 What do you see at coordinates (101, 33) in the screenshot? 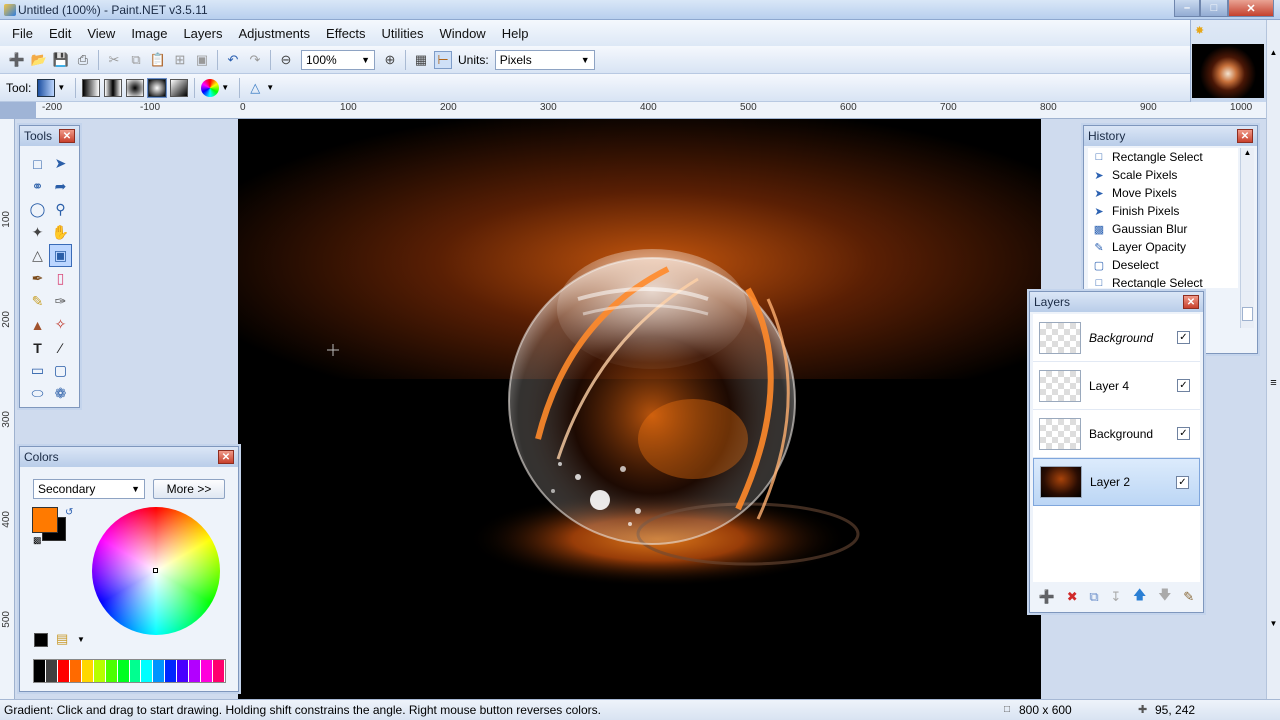
I see `menu-view: View` at bounding box center [101, 33].